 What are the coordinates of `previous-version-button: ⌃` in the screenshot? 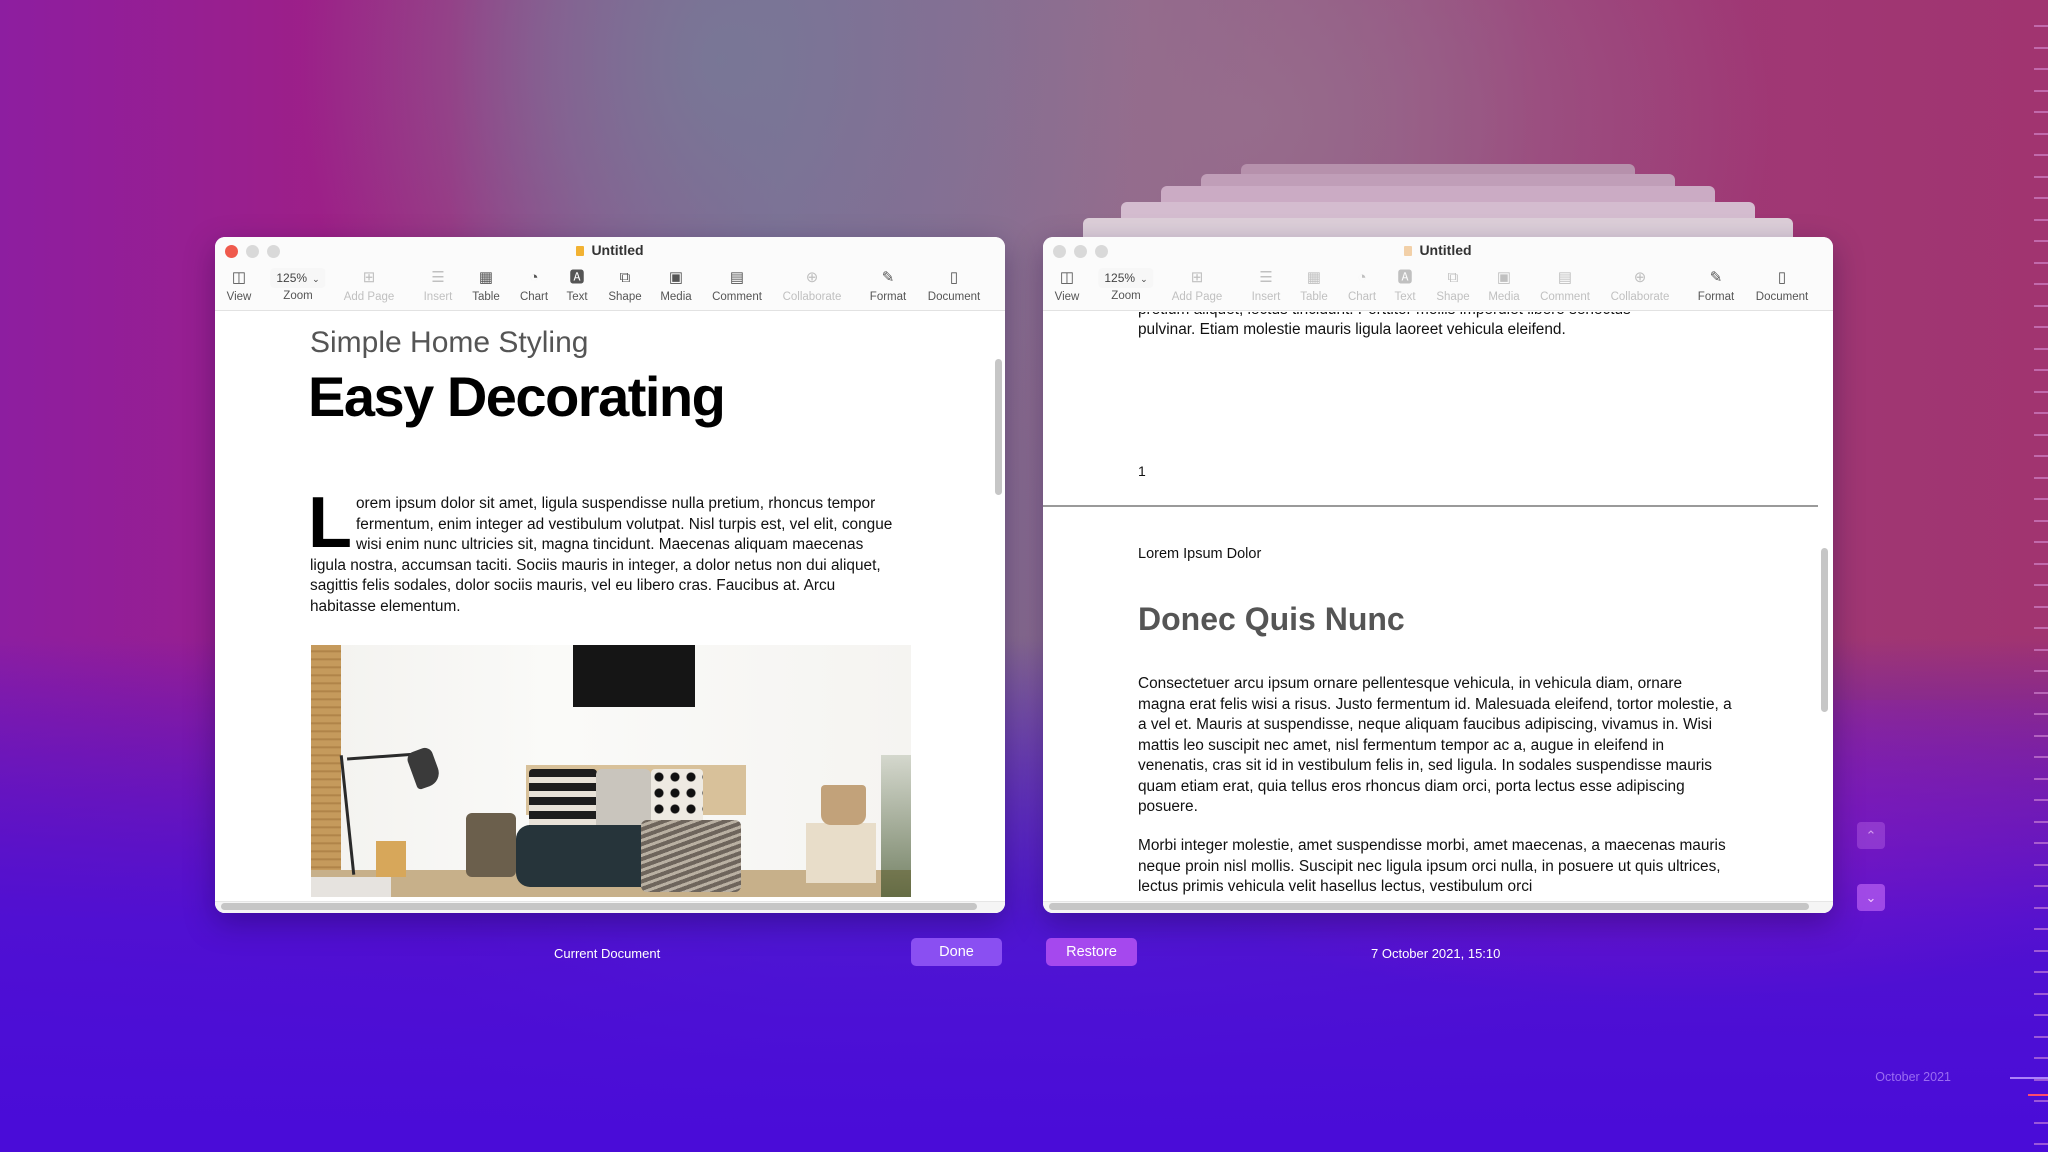 It's located at (1871, 835).